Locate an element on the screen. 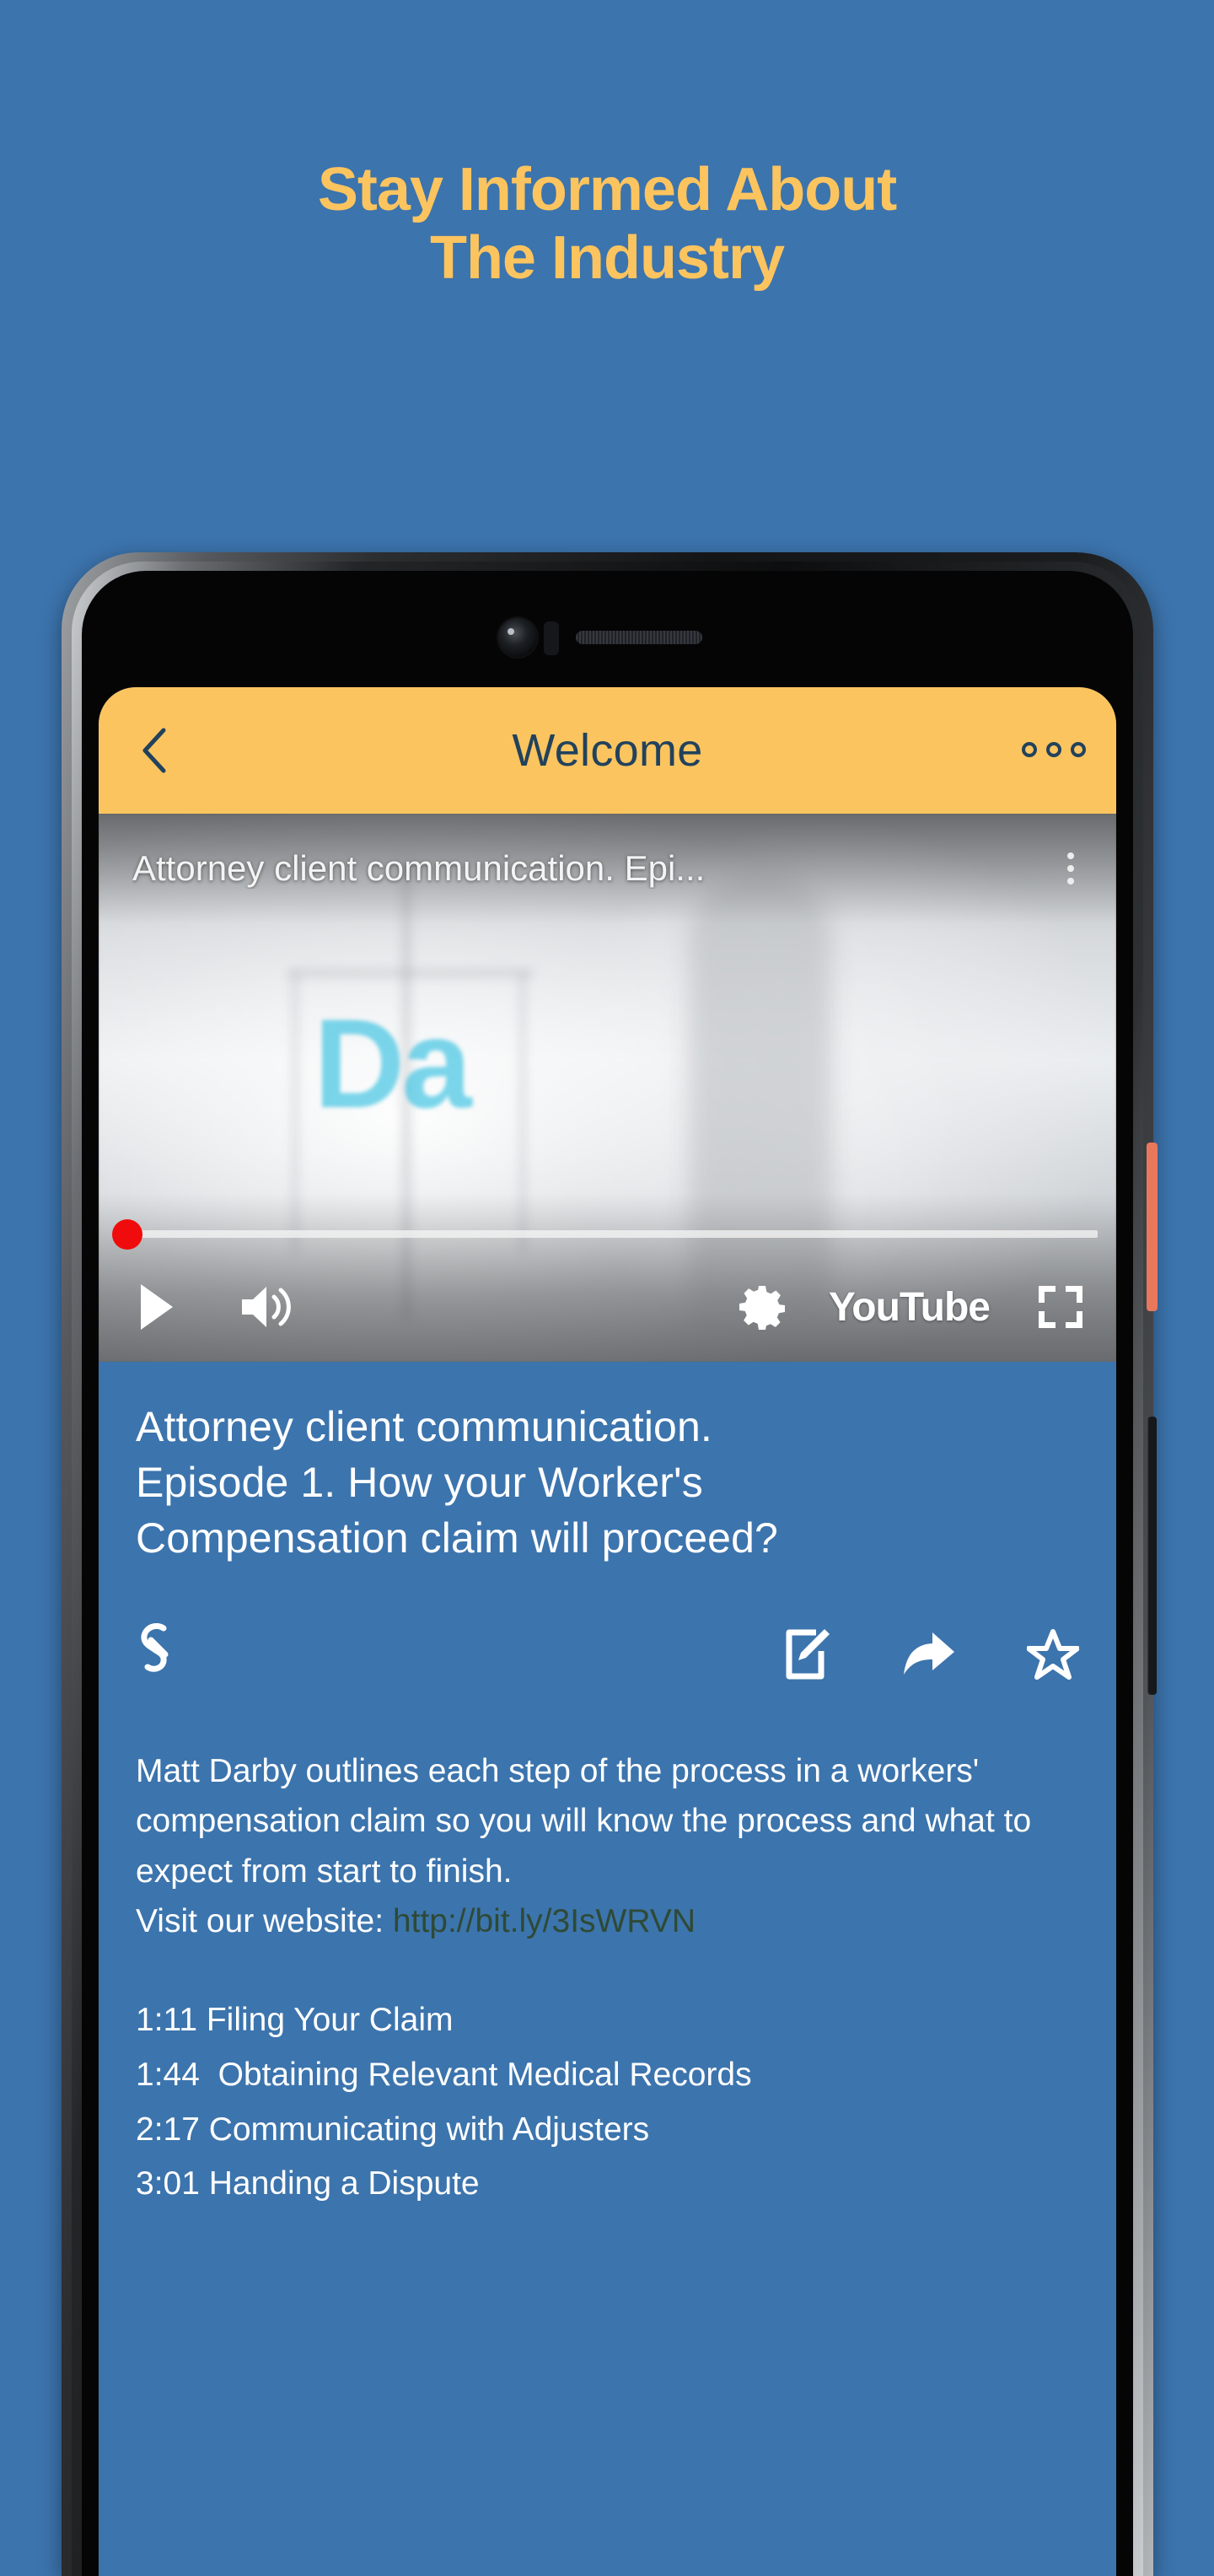 This screenshot has height=2576, width=1214. fullscreen-button is located at coordinates (1060, 1307).